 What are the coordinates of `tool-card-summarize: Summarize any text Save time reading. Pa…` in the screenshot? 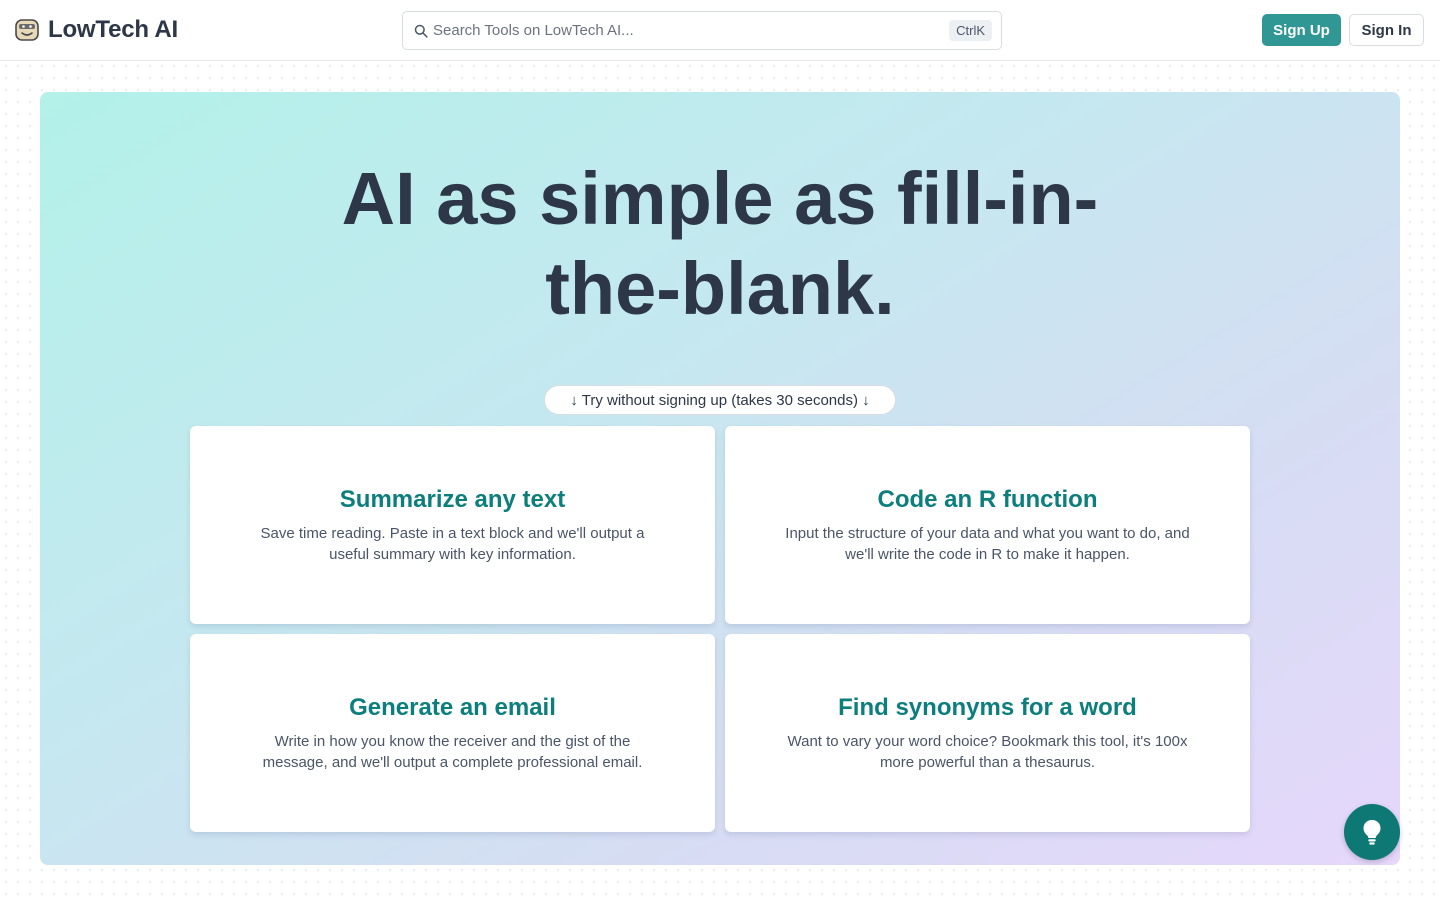 It's located at (452, 525).